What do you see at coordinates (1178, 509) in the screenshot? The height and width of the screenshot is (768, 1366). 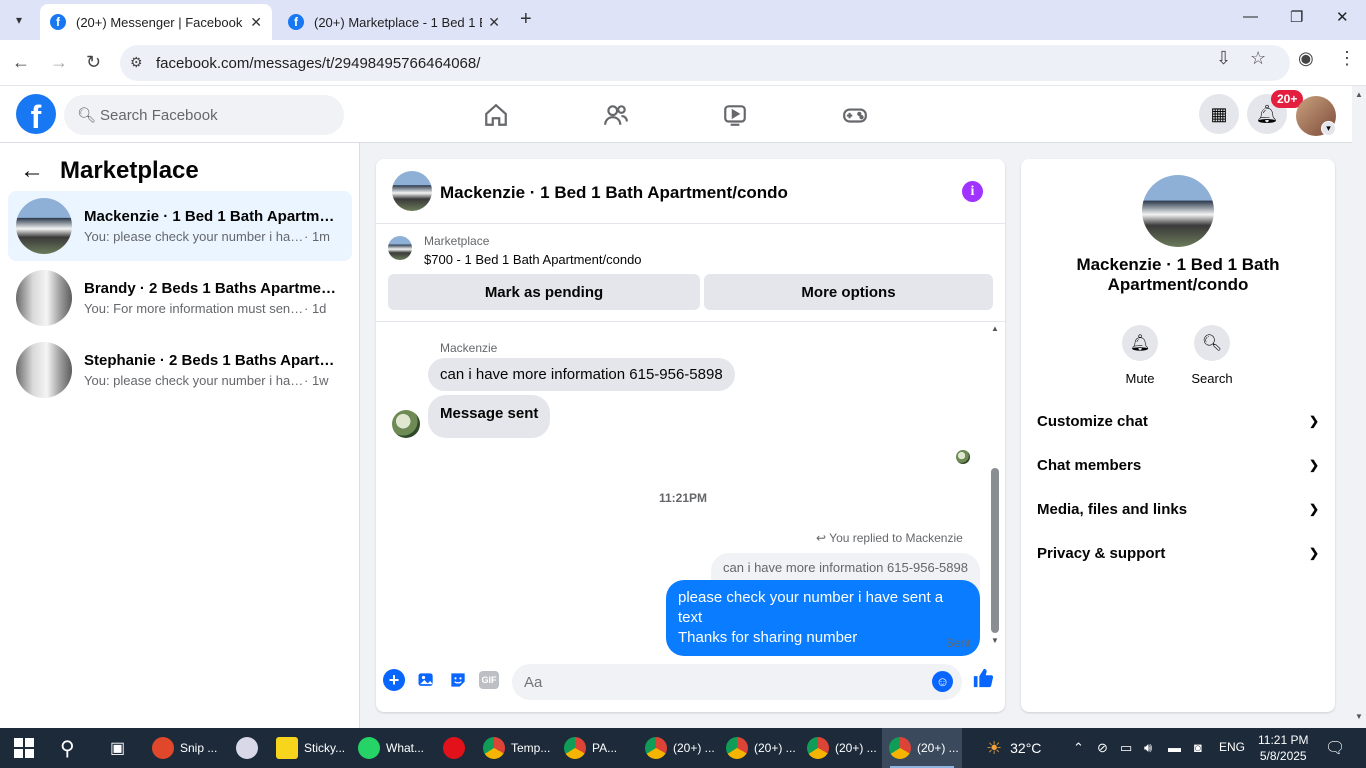 I see `media-files-section: Media, files and links ❯` at bounding box center [1178, 509].